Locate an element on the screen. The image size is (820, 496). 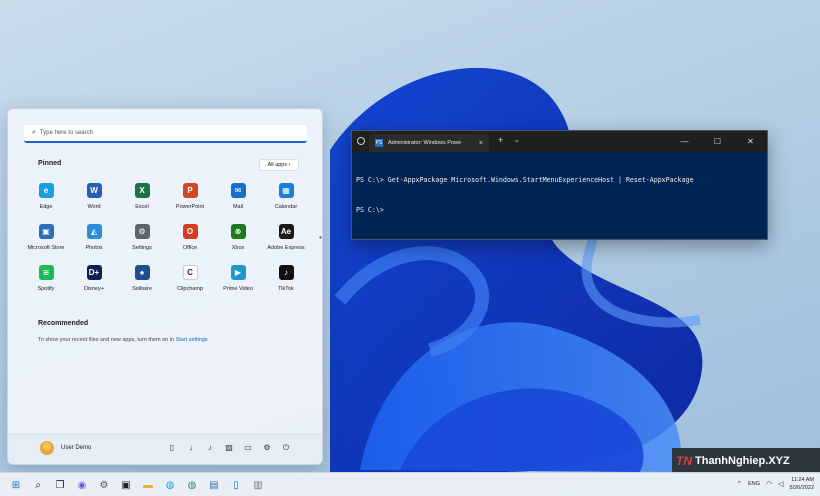
pinned-app: ▦ Calendar is located at coordinates (286, 201).